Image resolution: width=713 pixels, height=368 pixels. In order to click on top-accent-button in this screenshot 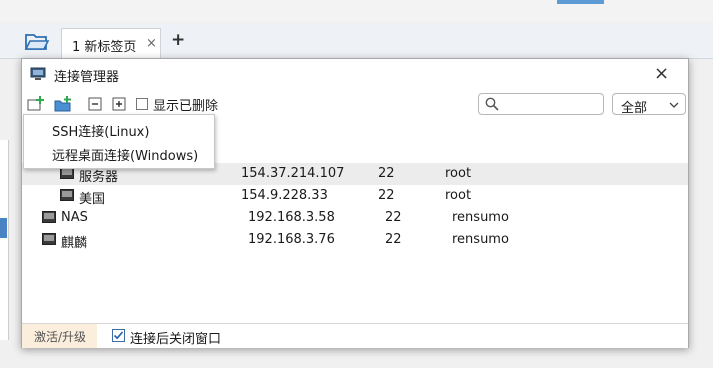, I will do `click(580, 2)`.